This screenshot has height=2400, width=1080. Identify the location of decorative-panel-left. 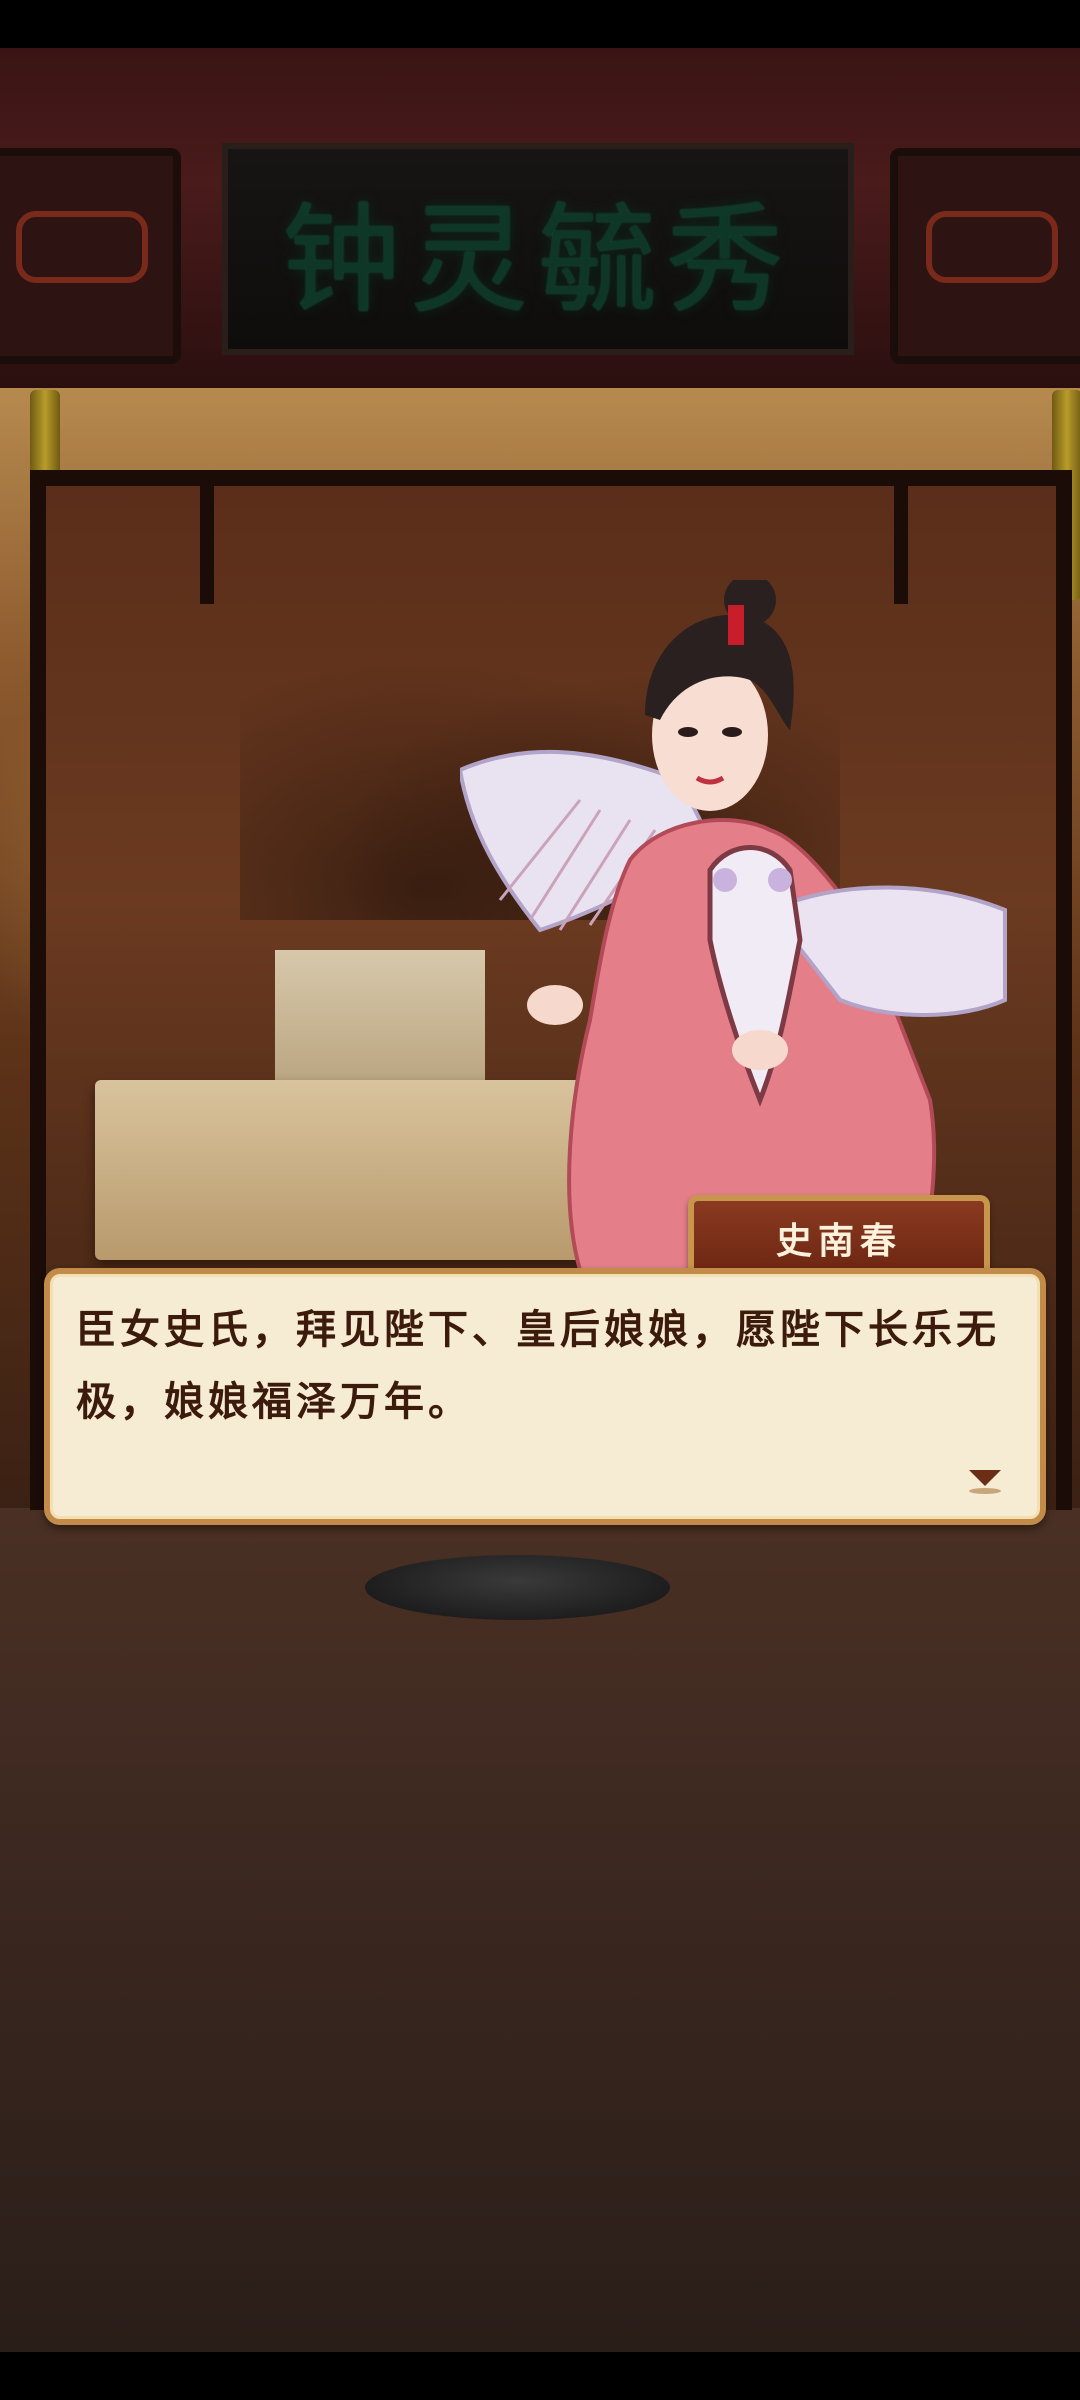
(90, 256).